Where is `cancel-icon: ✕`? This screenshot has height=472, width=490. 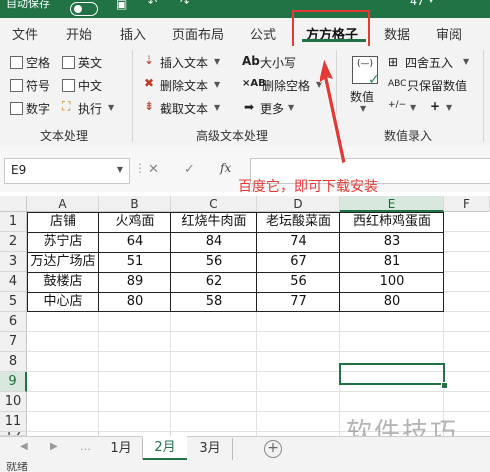
cancel-icon: ✕ is located at coordinates (153, 169).